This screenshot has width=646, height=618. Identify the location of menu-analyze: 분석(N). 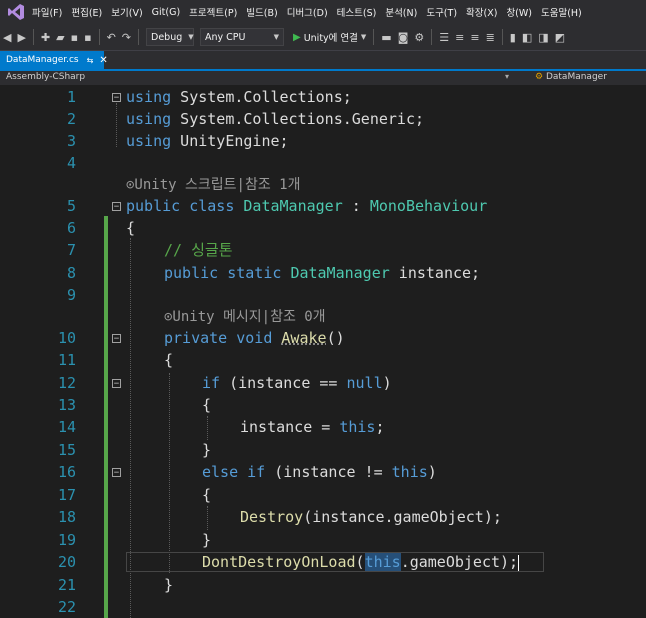
(401, 12).